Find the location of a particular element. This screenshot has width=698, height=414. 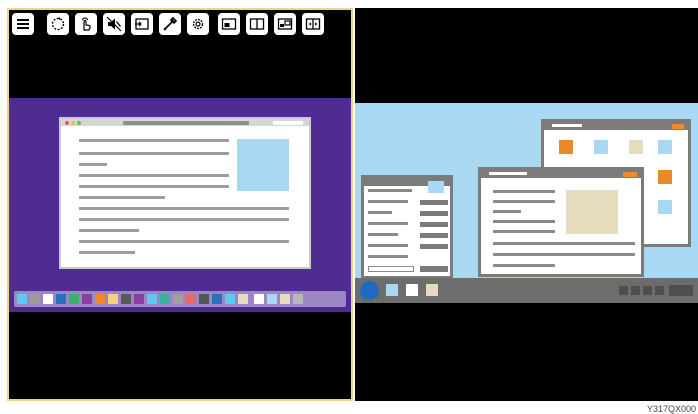

picture-in-picture-icon is located at coordinates (229, 24).